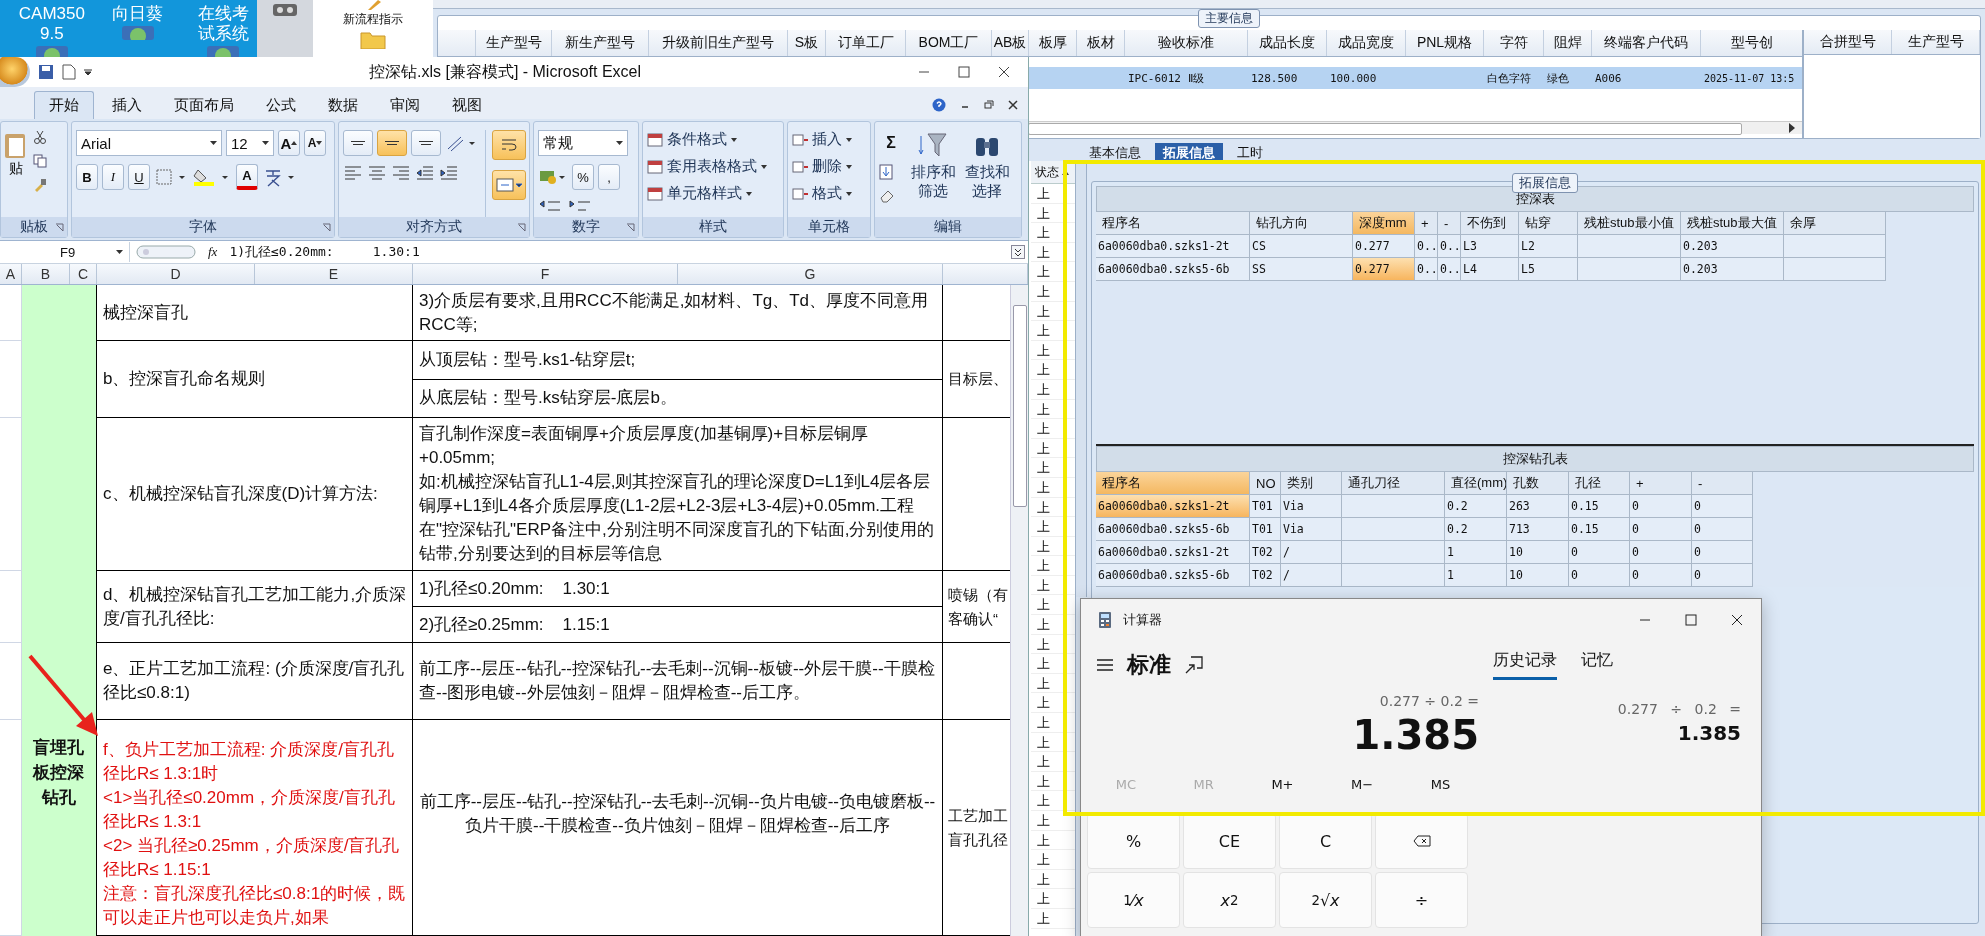 Image resolution: width=1985 pixels, height=936 pixels. I want to click on table-row: 6a0060dba0.szks1-2t CS 0.277 0.. 0.. L3 L2 0.203, so click(1535, 246).